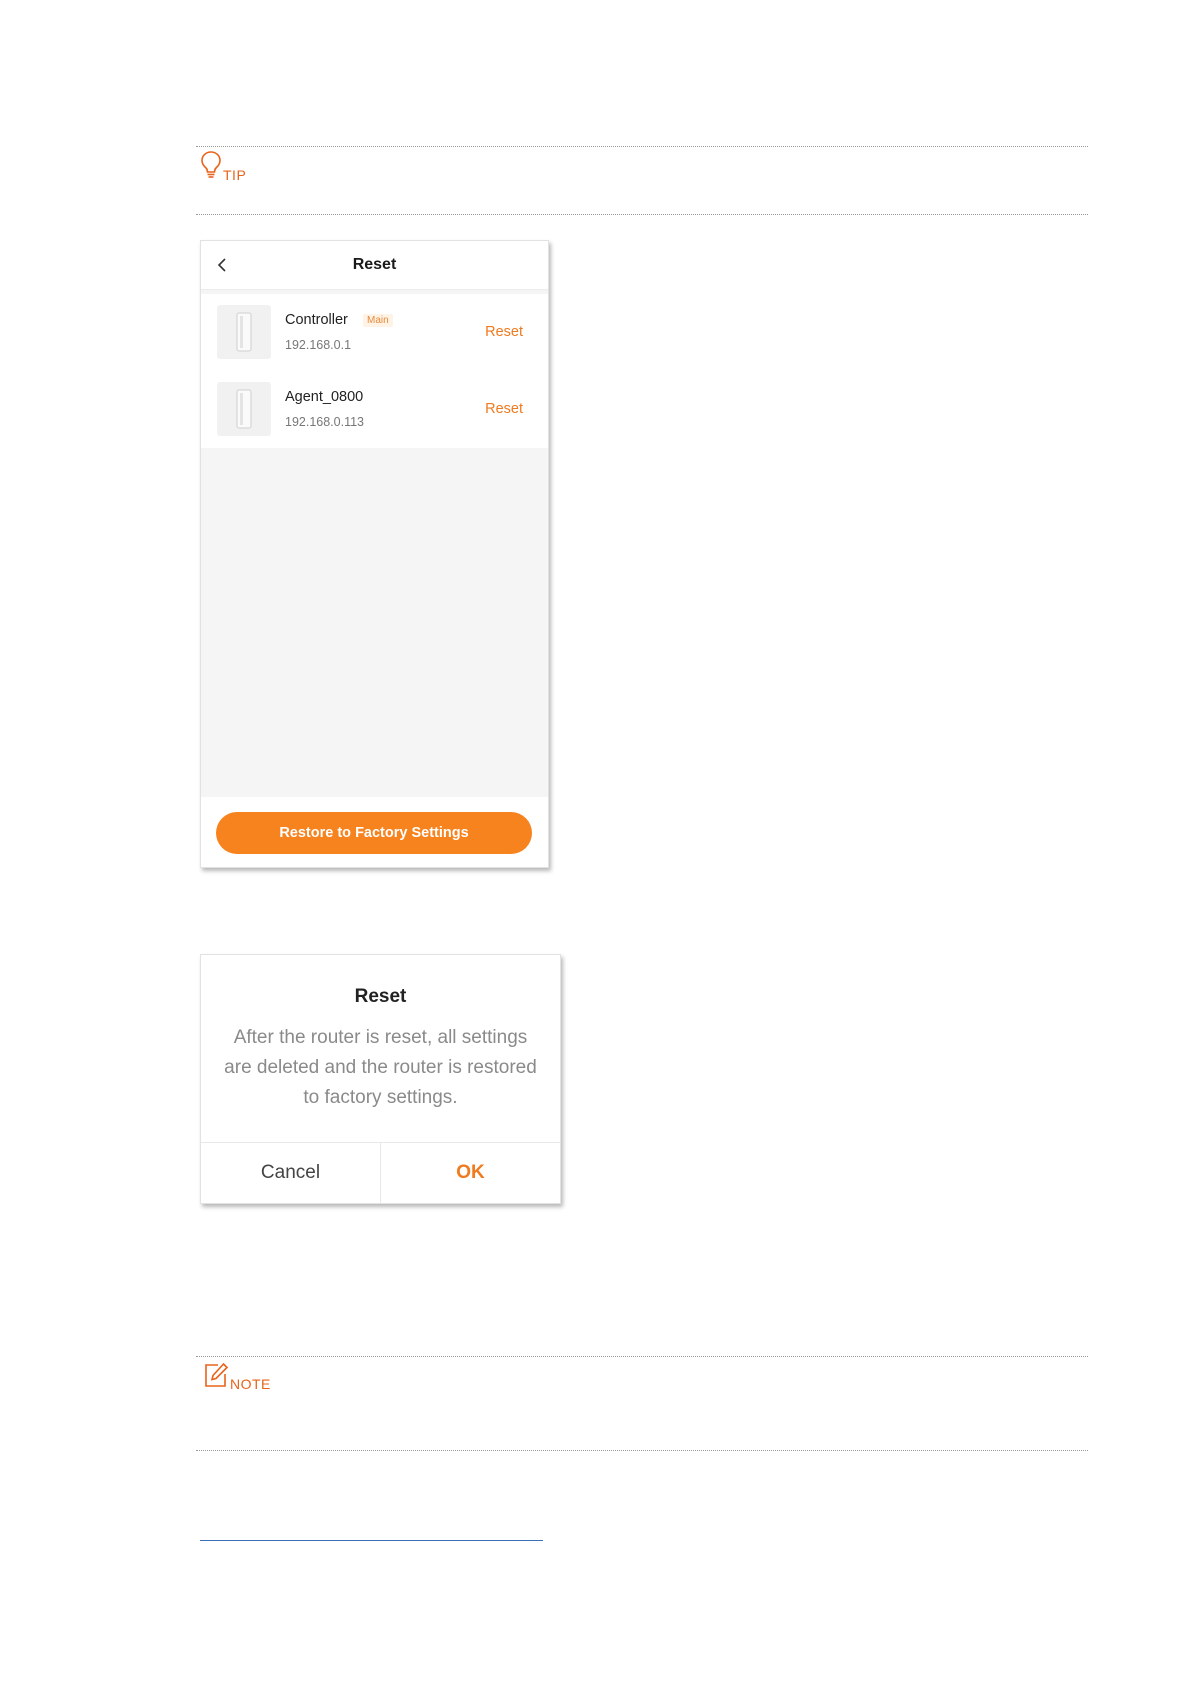 Image resolution: width=1191 pixels, height=1684 pixels. Describe the element at coordinates (290, 1173) in the screenshot. I see `cancel-button: Cancel` at that location.